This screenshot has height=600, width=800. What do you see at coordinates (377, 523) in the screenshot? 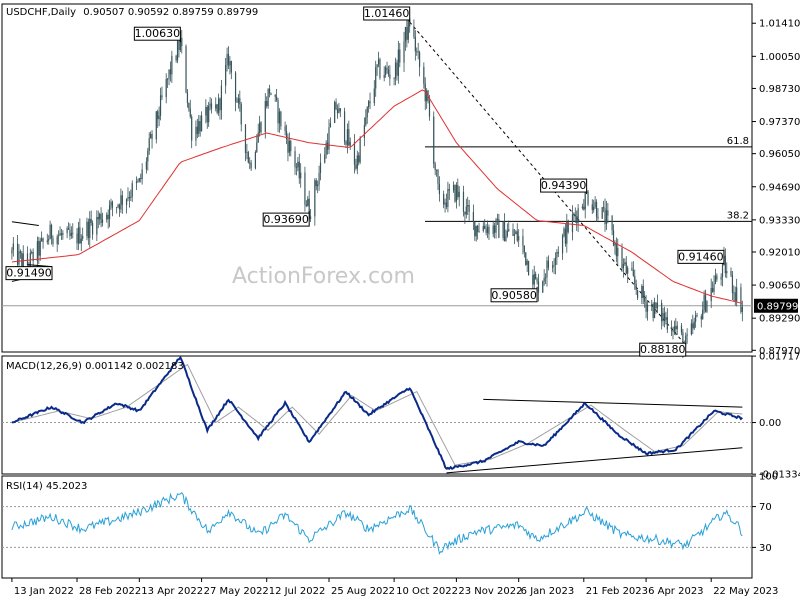
I see `rsi-line` at bounding box center [377, 523].